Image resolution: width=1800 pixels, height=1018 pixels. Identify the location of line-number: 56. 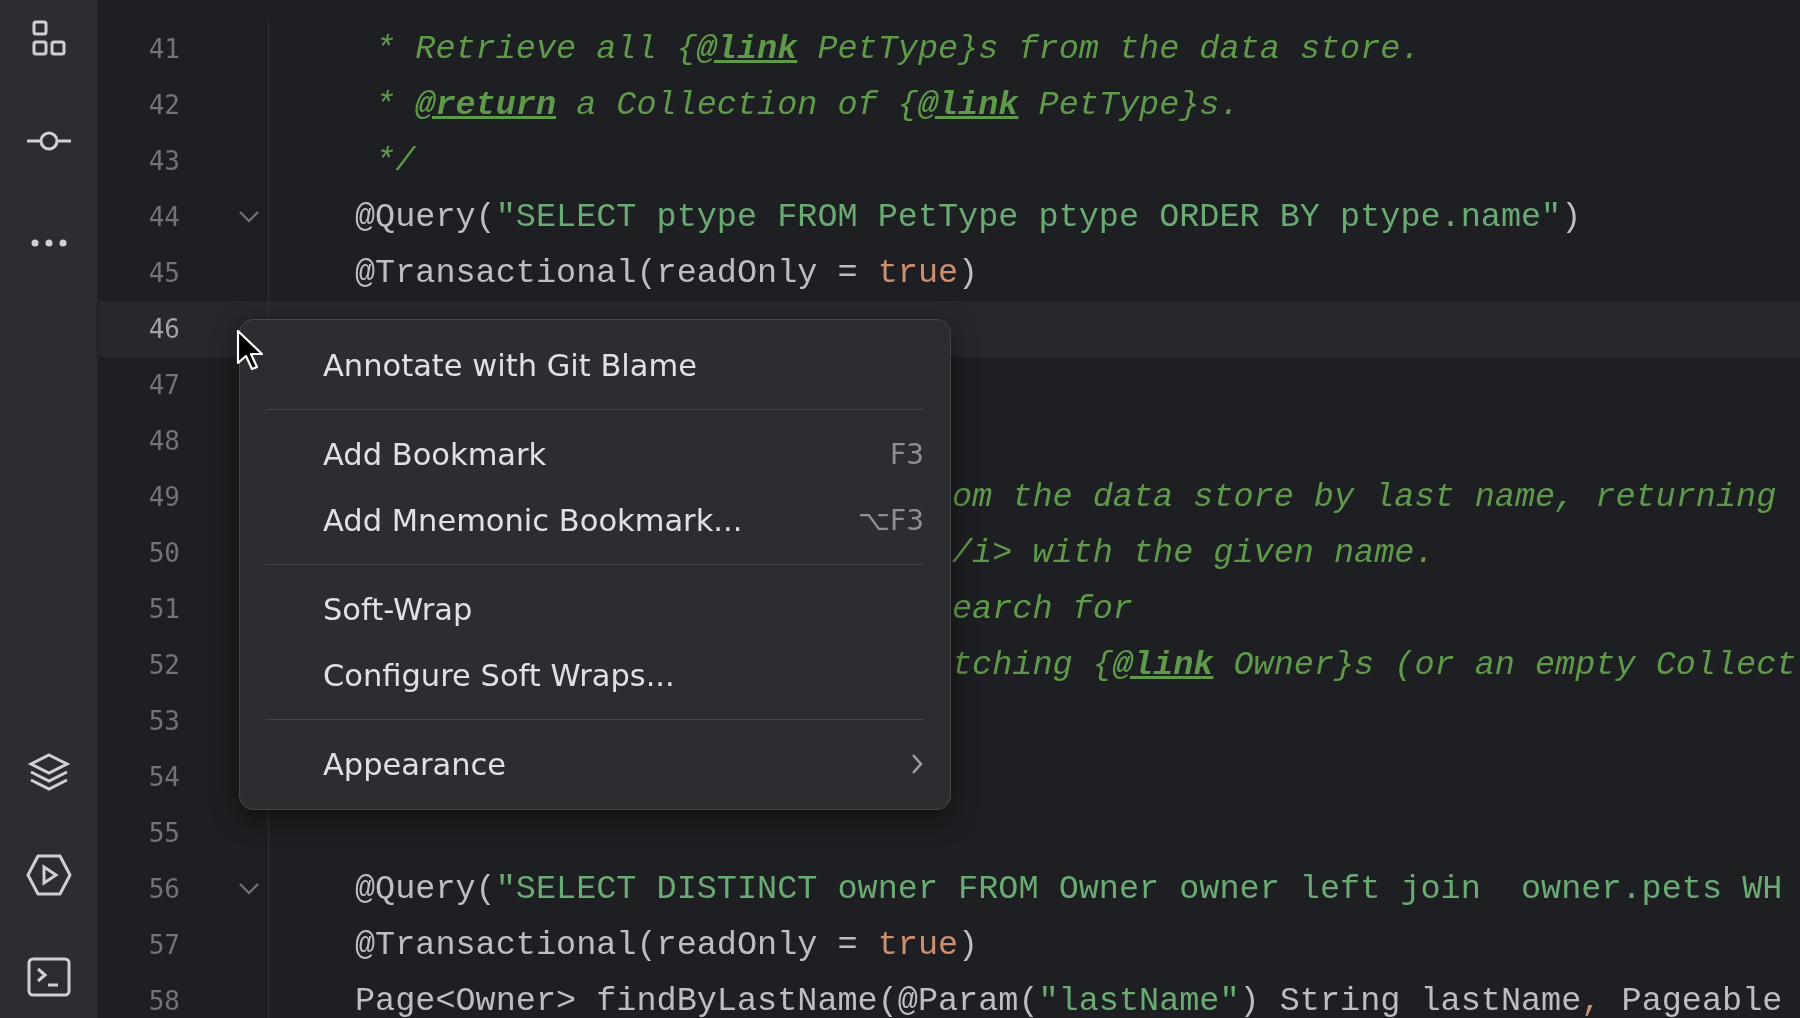
(163, 889).